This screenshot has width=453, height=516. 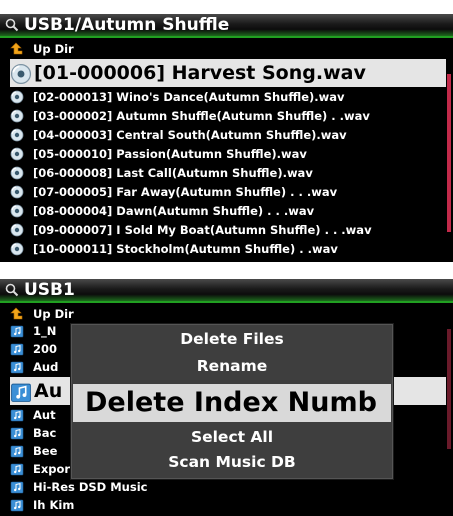 What do you see at coordinates (232, 339) in the screenshot?
I see `menu-item-delete-files: Delete Files` at bounding box center [232, 339].